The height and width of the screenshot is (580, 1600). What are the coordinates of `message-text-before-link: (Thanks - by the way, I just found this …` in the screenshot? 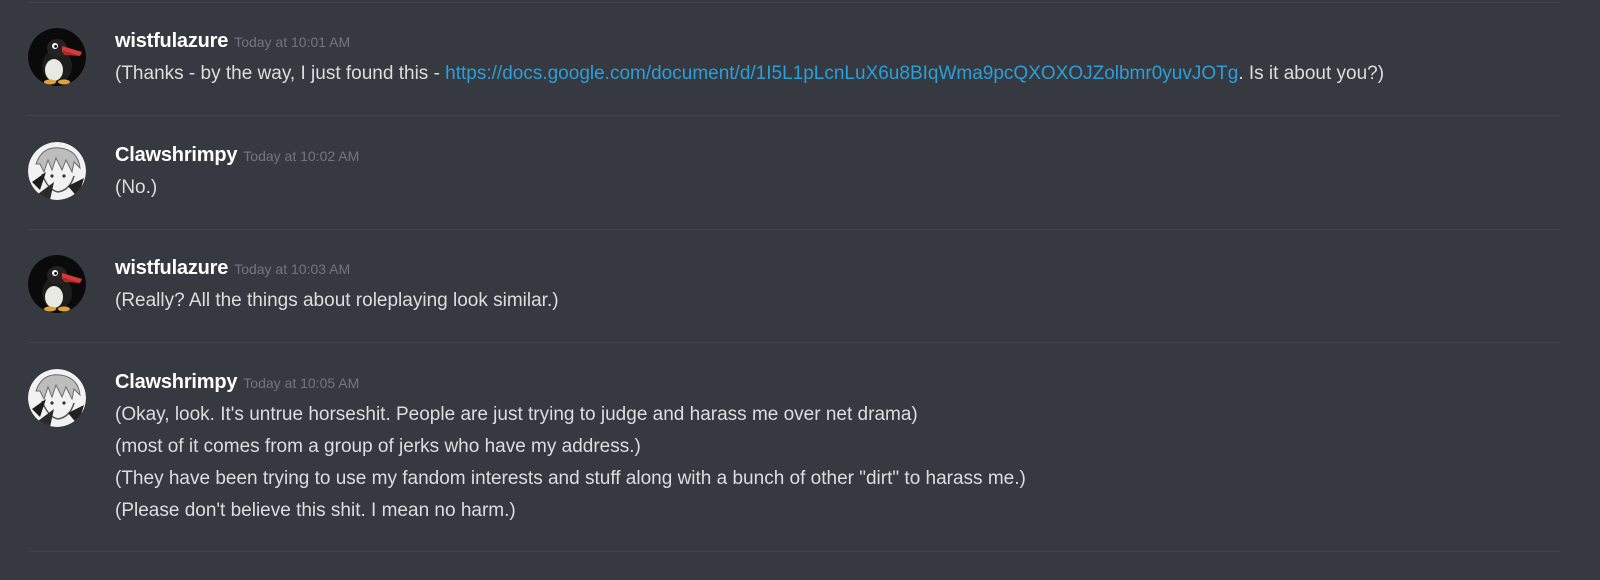 It's located at (280, 73).